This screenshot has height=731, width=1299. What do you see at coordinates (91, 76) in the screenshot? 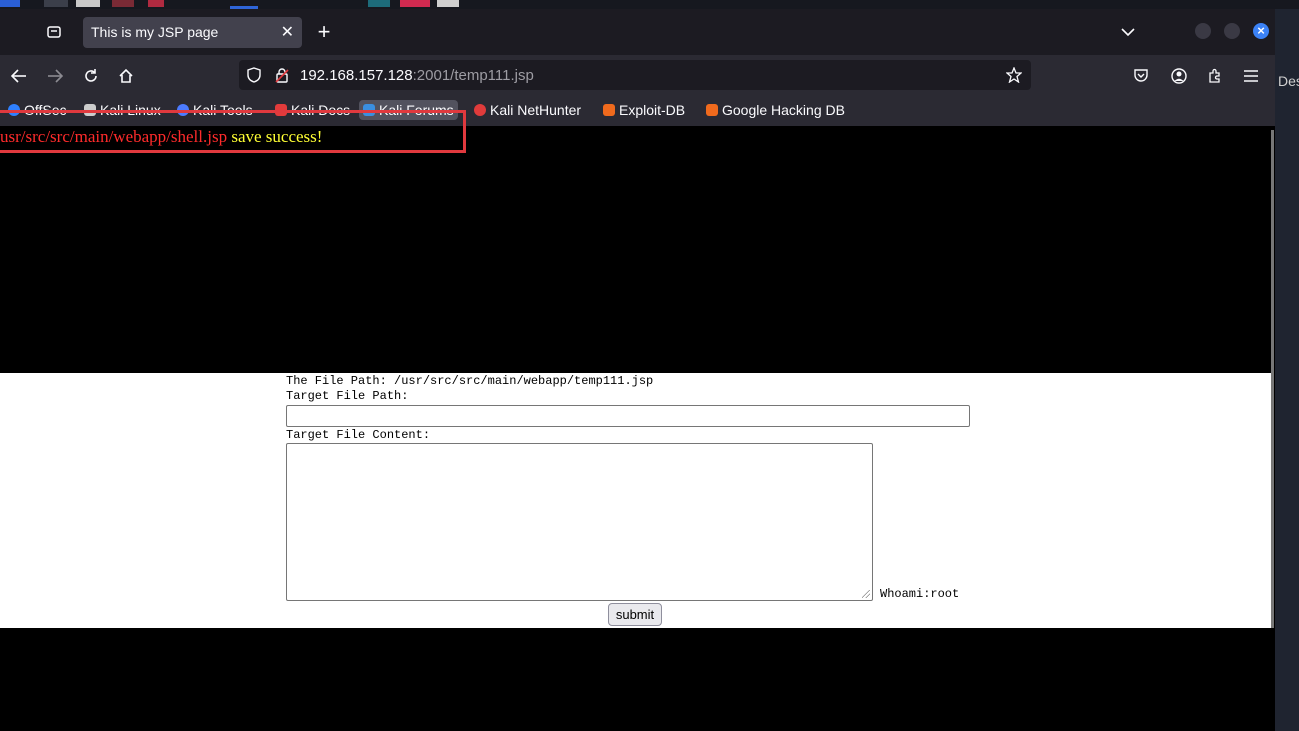
I see `reload-icon` at bounding box center [91, 76].